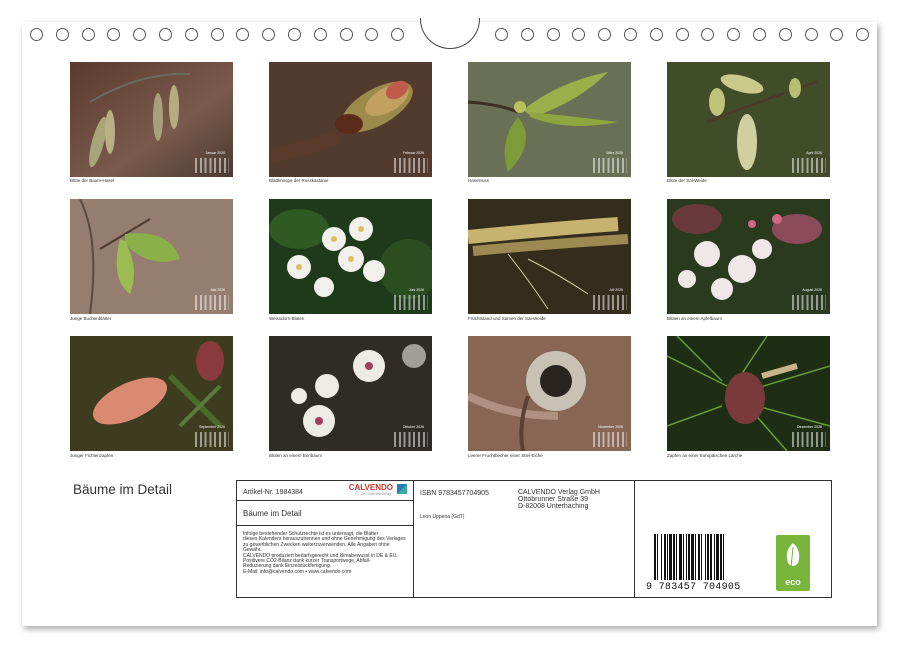  Describe the element at coordinates (151, 119) in the screenshot. I see `month-thumbnail-january: Januar 2026` at that location.